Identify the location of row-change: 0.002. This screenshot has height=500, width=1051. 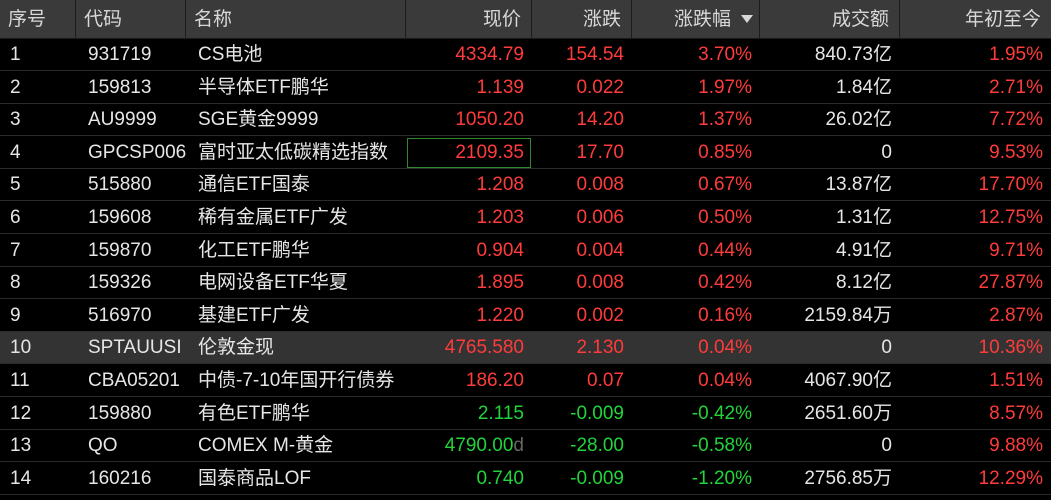
(600, 315).